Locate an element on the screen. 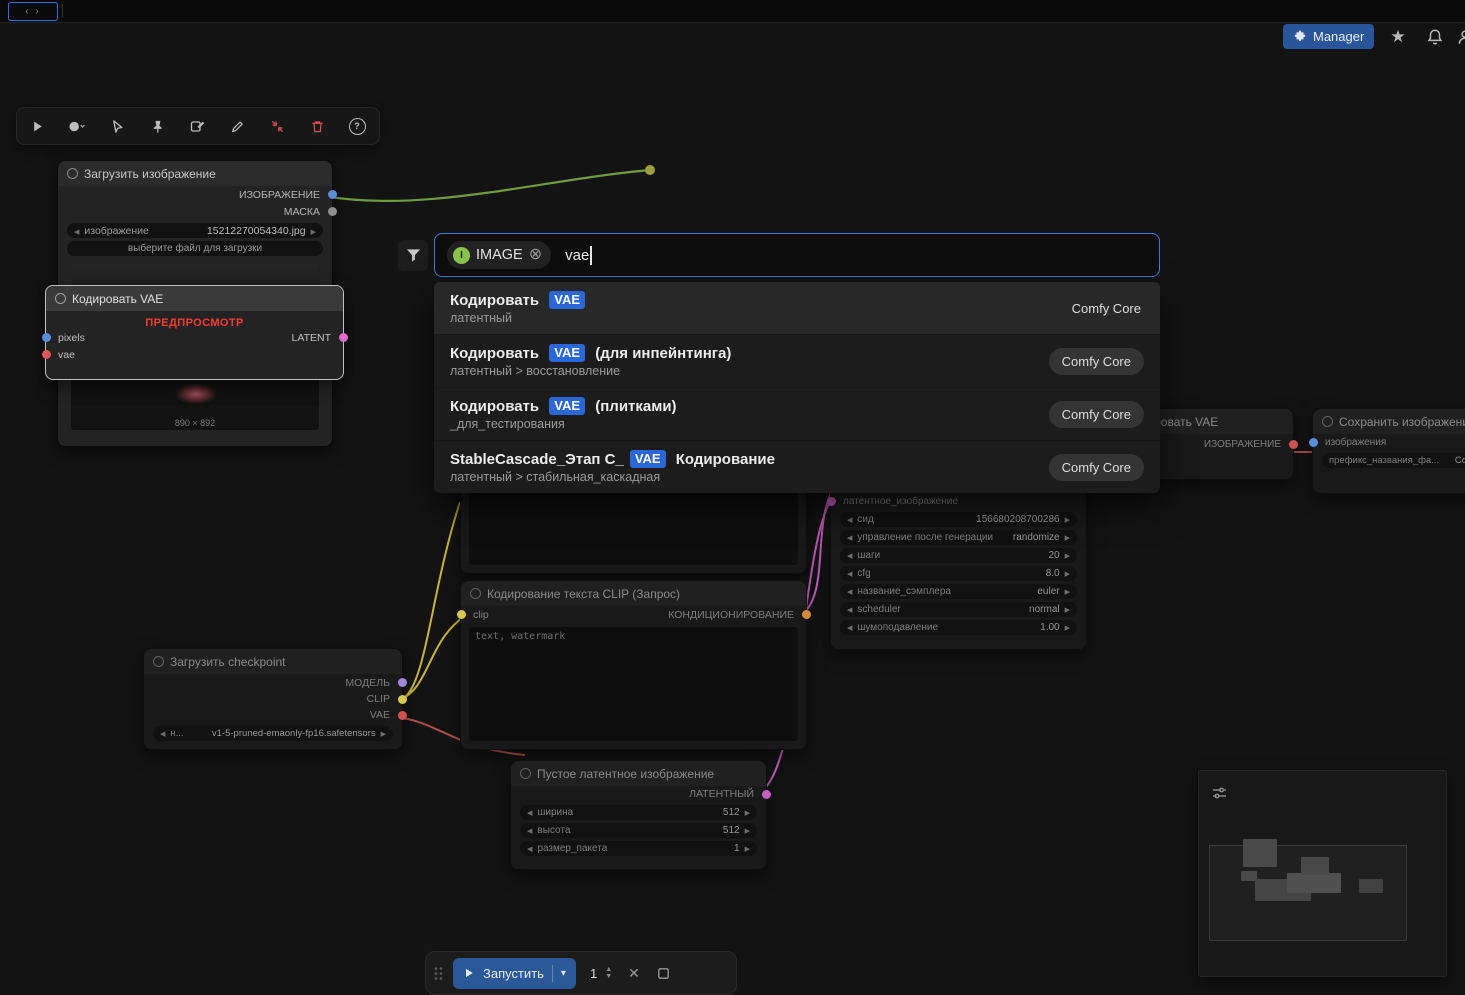  node-search-input: I IMAGE vae is located at coordinates (797, 255).